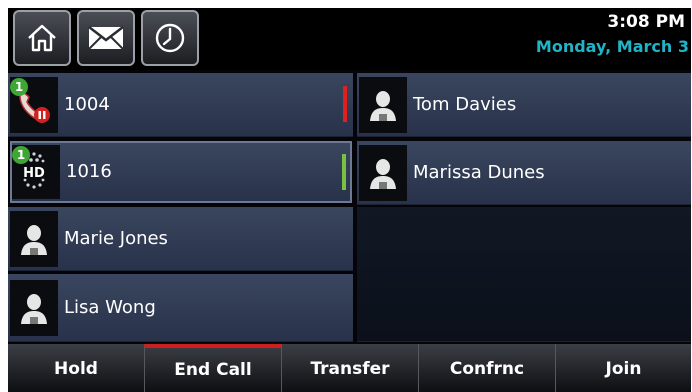 This screenshot has width=692, height=392. I want to click on line-key-marissa-dunes: Marissa Dunes, so click(524, 173).